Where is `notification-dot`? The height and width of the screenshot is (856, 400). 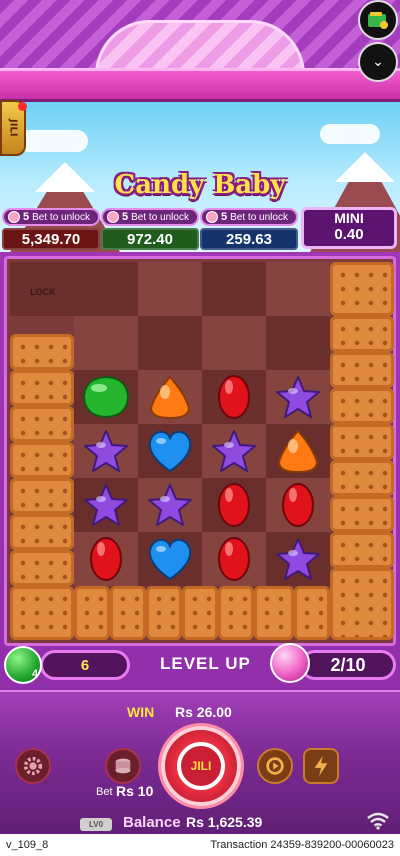 notification-dot is located at coordinates (22, 106).